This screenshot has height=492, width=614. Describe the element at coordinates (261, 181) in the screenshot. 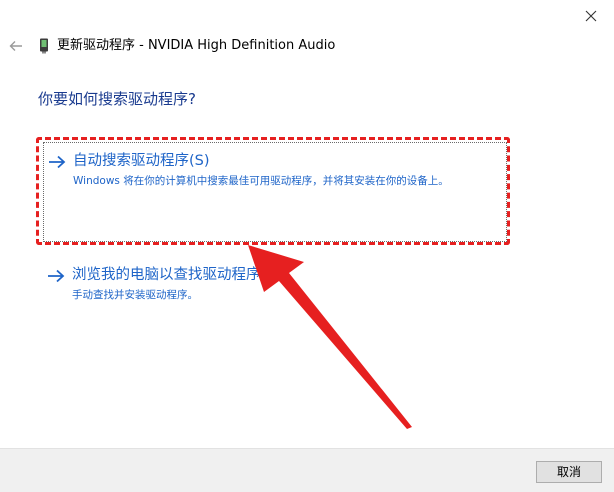

I see `auto-search-description: Windows 将在你的计算机中搜索最佳可用驱动程序，并将其安装在你的设备上。` at that location.